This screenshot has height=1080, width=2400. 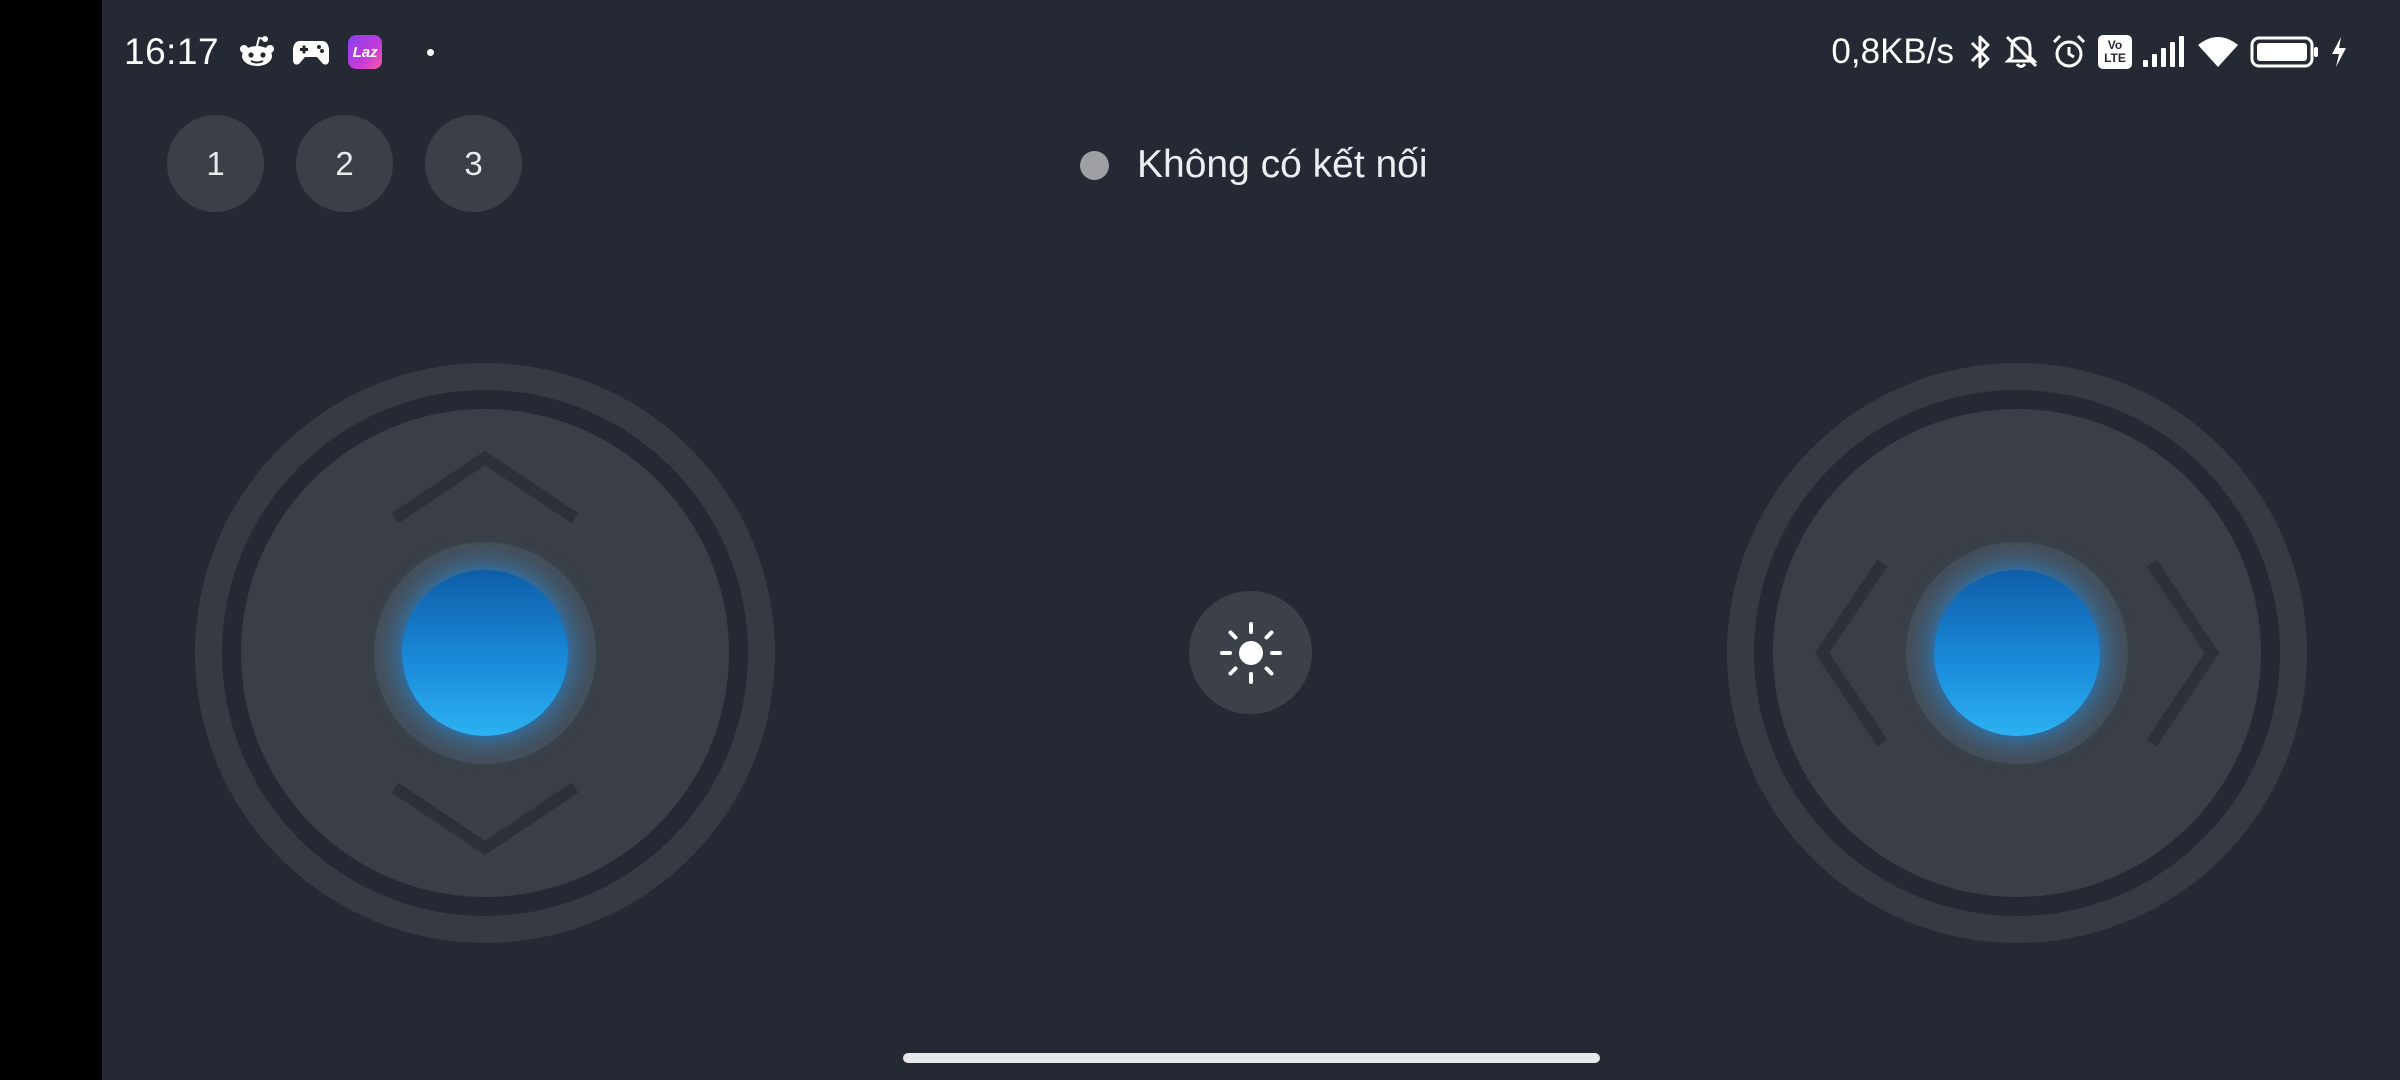 What do you see at coordinates (2021, 52) in the screenshot?
I see `bell-muted-icon` at bounding box center [2021, 52].